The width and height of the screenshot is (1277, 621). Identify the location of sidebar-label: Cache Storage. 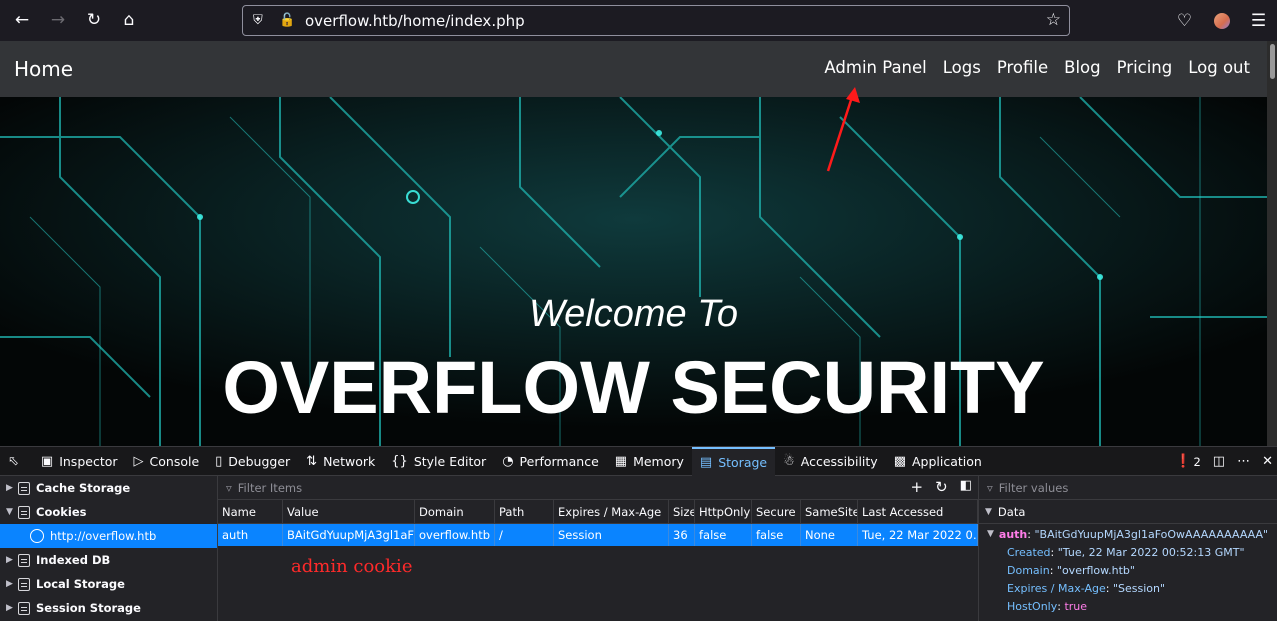
(83, 488).